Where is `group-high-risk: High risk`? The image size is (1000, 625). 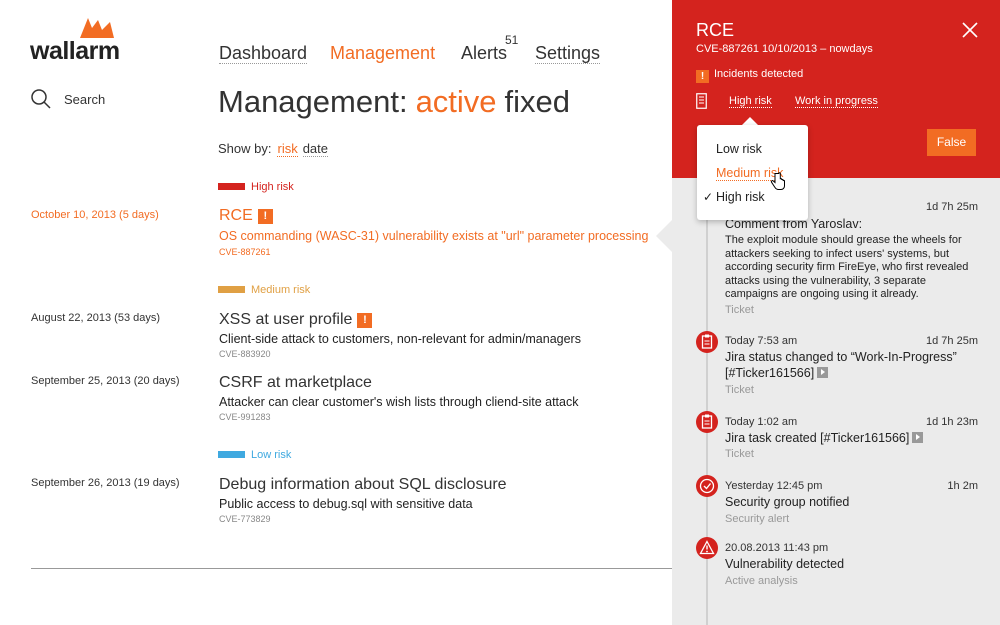 group-high-risk: High risk is located at coordinates (256, 187).